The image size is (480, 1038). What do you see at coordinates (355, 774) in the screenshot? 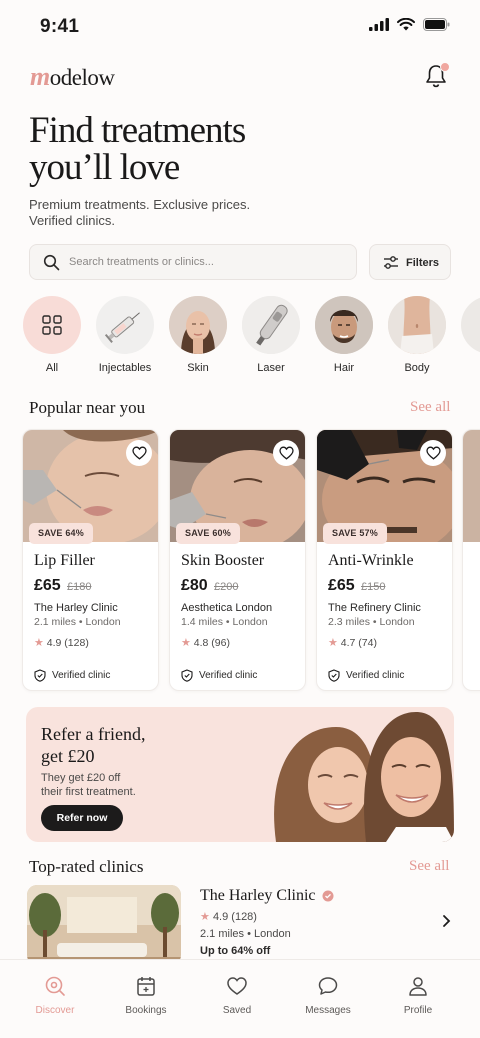
I see `friends-photo` at bounding box center [355, 774].